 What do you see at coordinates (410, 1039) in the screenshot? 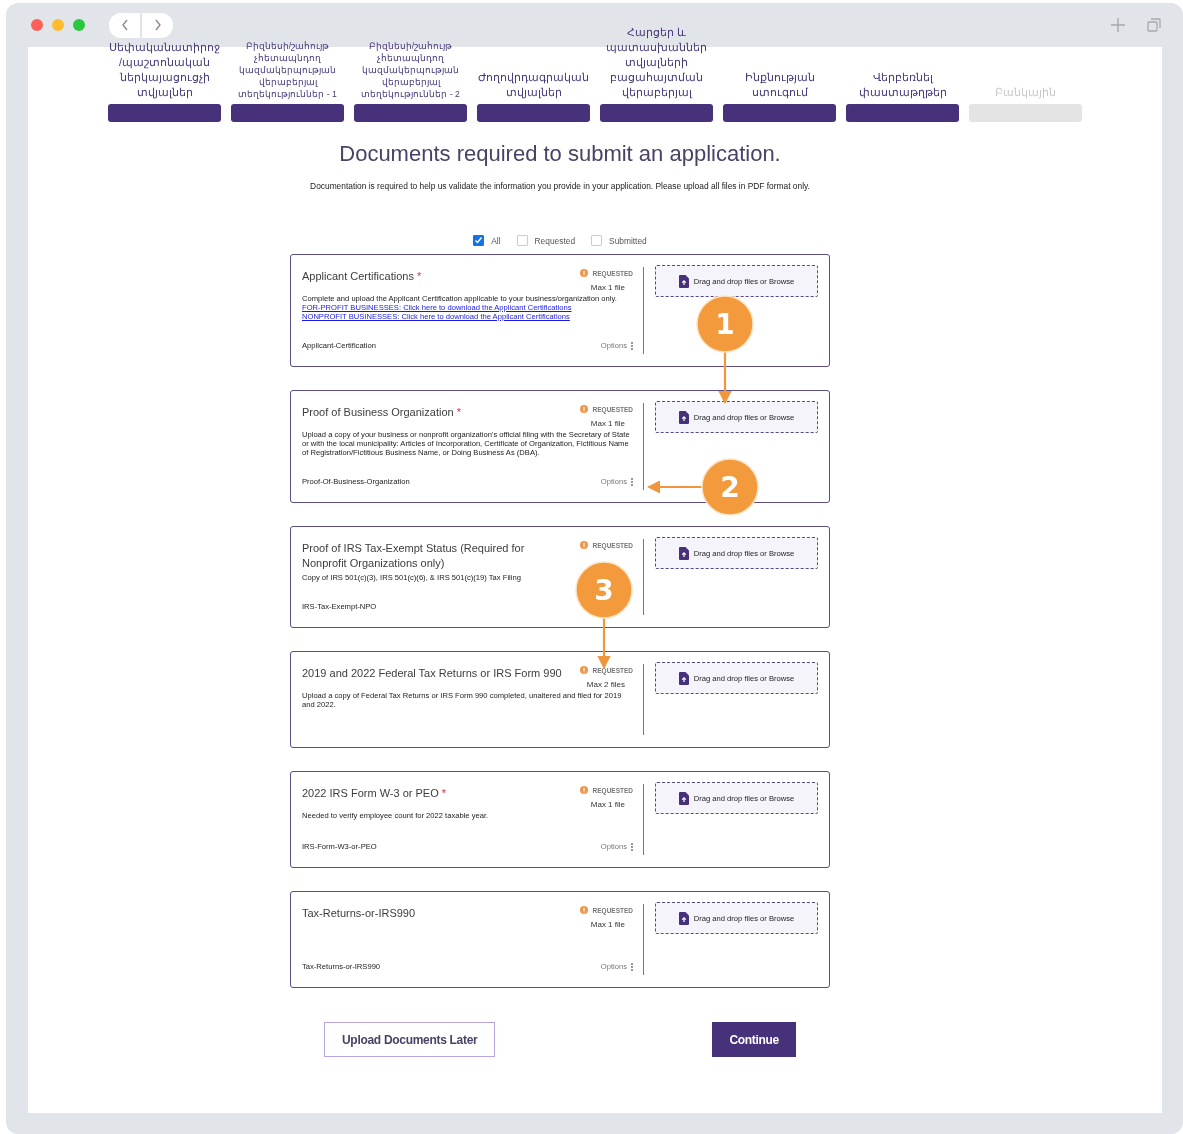
I see `upload-later-button: Upload Documents Later` at bounding box center [410, 1039].